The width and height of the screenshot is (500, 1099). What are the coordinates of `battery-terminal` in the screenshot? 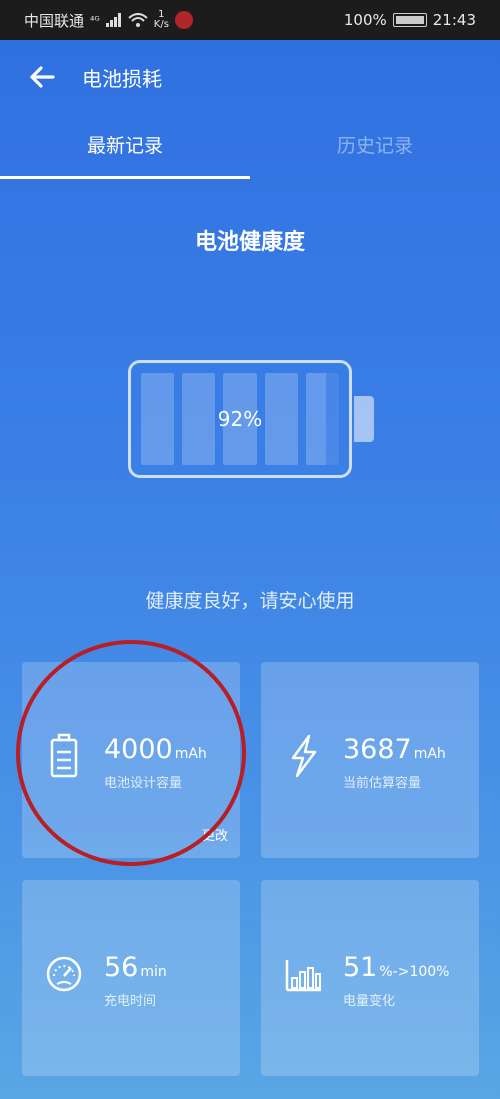 It's located at (364, 419).